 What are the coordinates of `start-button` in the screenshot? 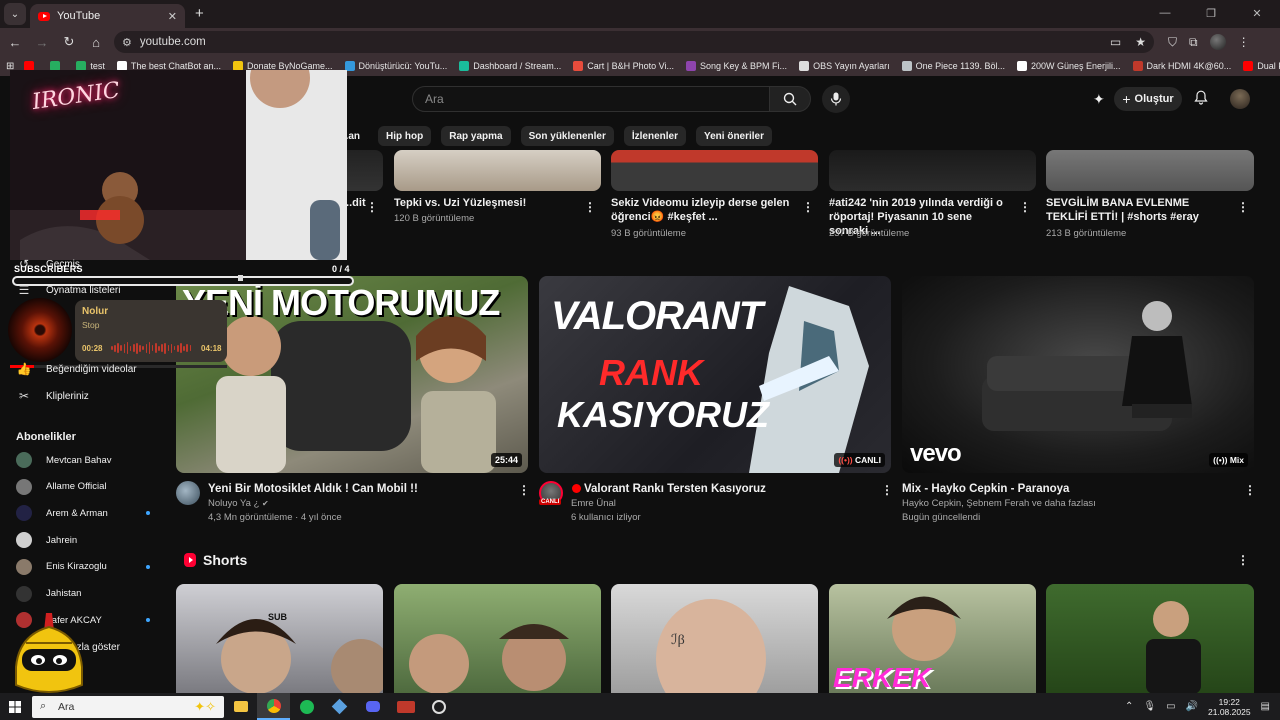 It's located at (15, 706).